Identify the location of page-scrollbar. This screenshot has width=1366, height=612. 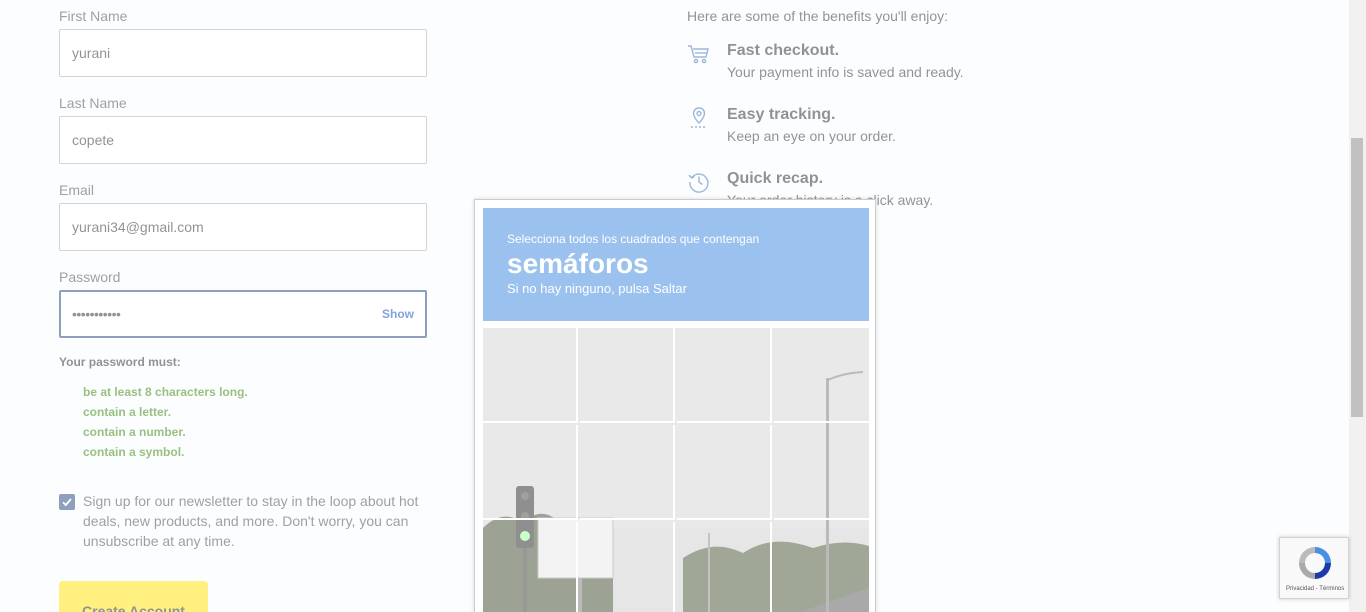
(1357, 306).